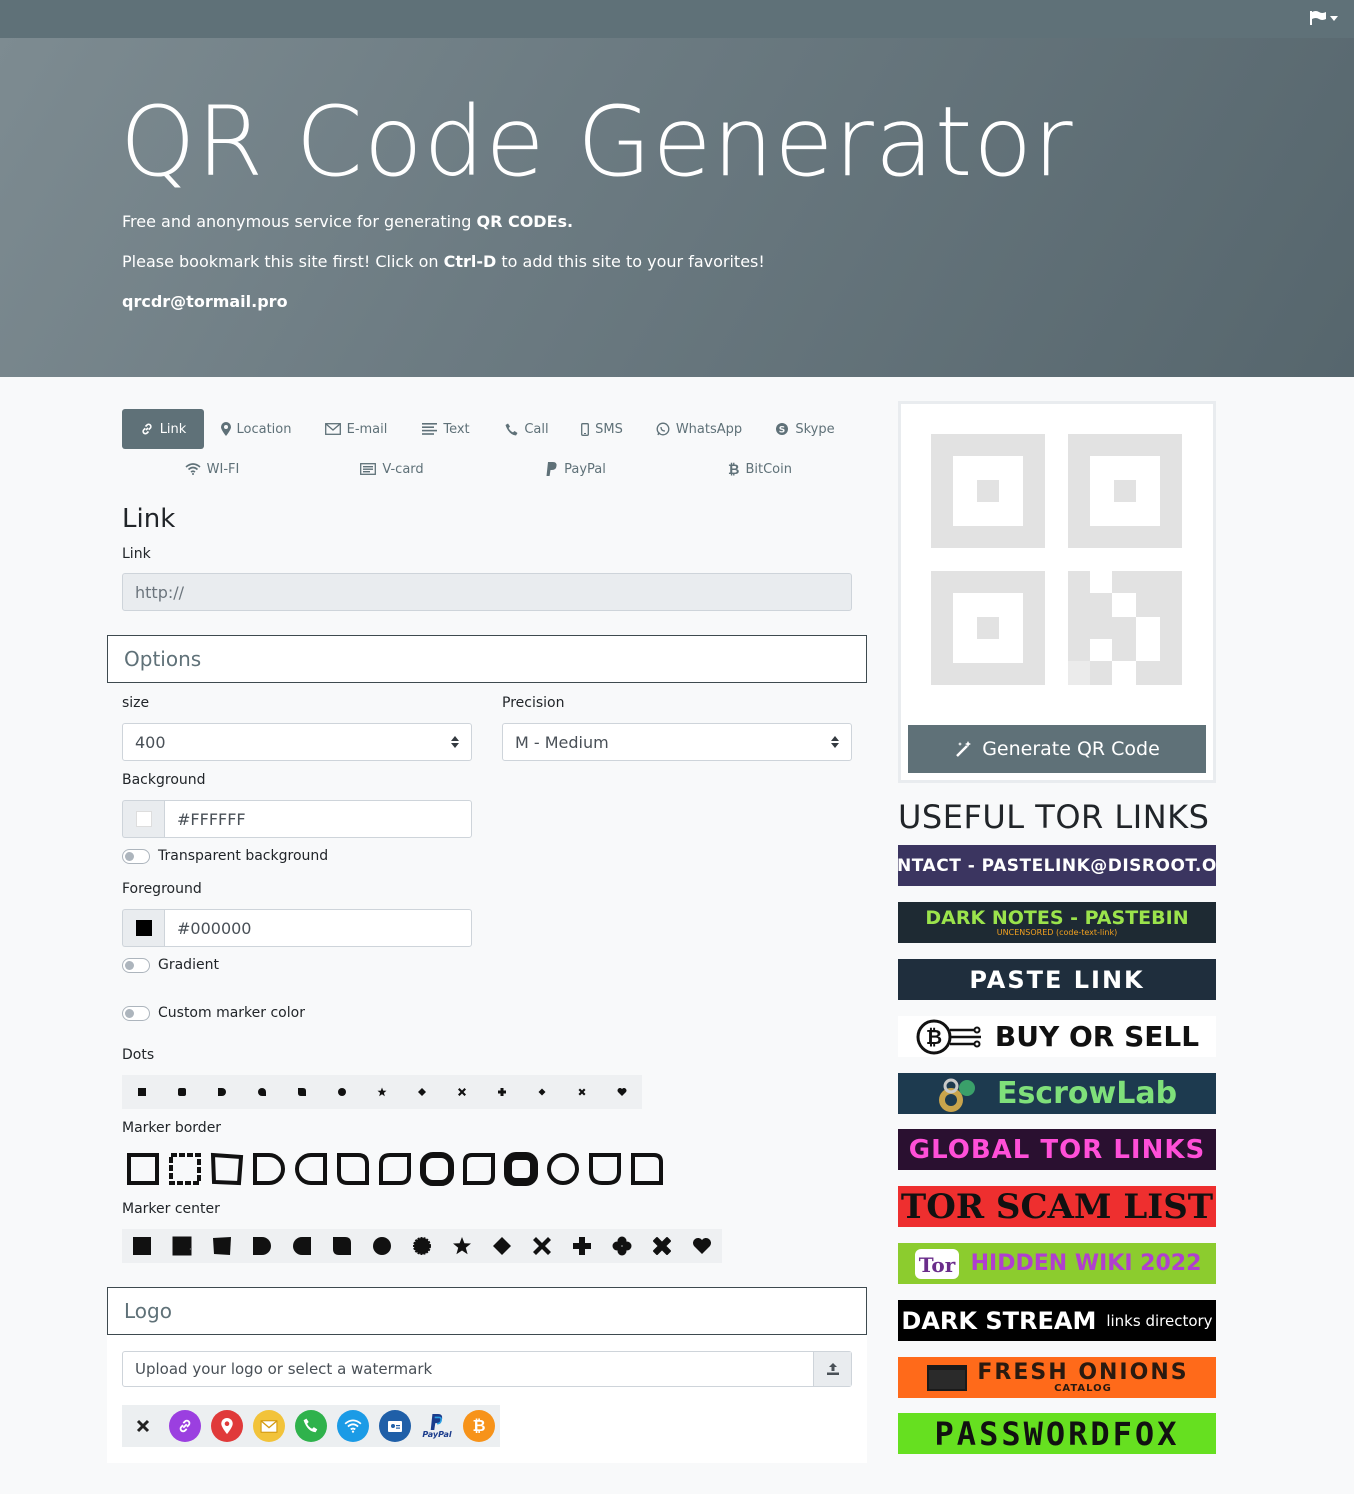  I want to click on dot-rounded-square-option, so click(182, 1092).